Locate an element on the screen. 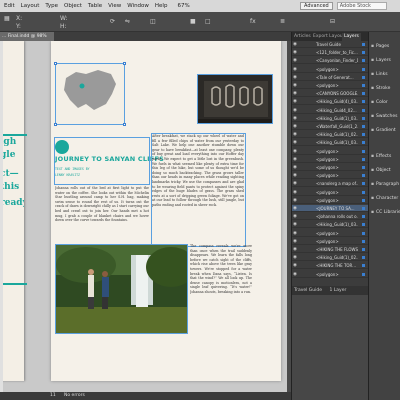  dock-item-swatches: ▪ Swatches is located at coordinates (385, 116).